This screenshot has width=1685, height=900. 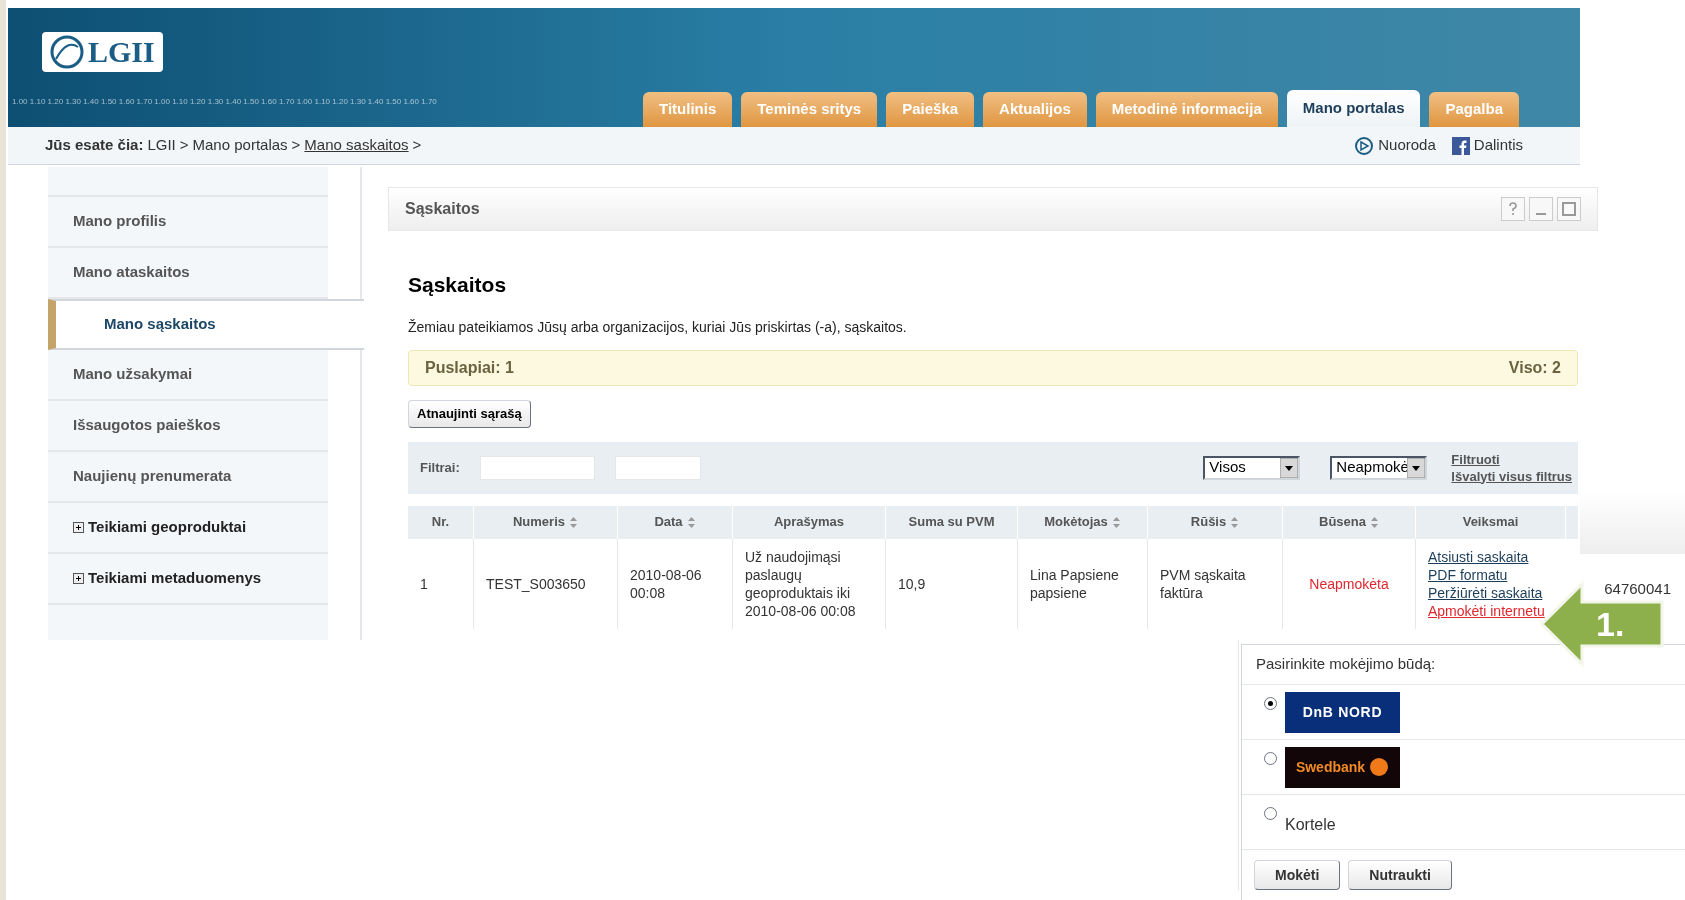 What do you see at coordinates (441, 522) in the screenshot?
I see `column-header: Nr.` at bounding box center [441, 522].